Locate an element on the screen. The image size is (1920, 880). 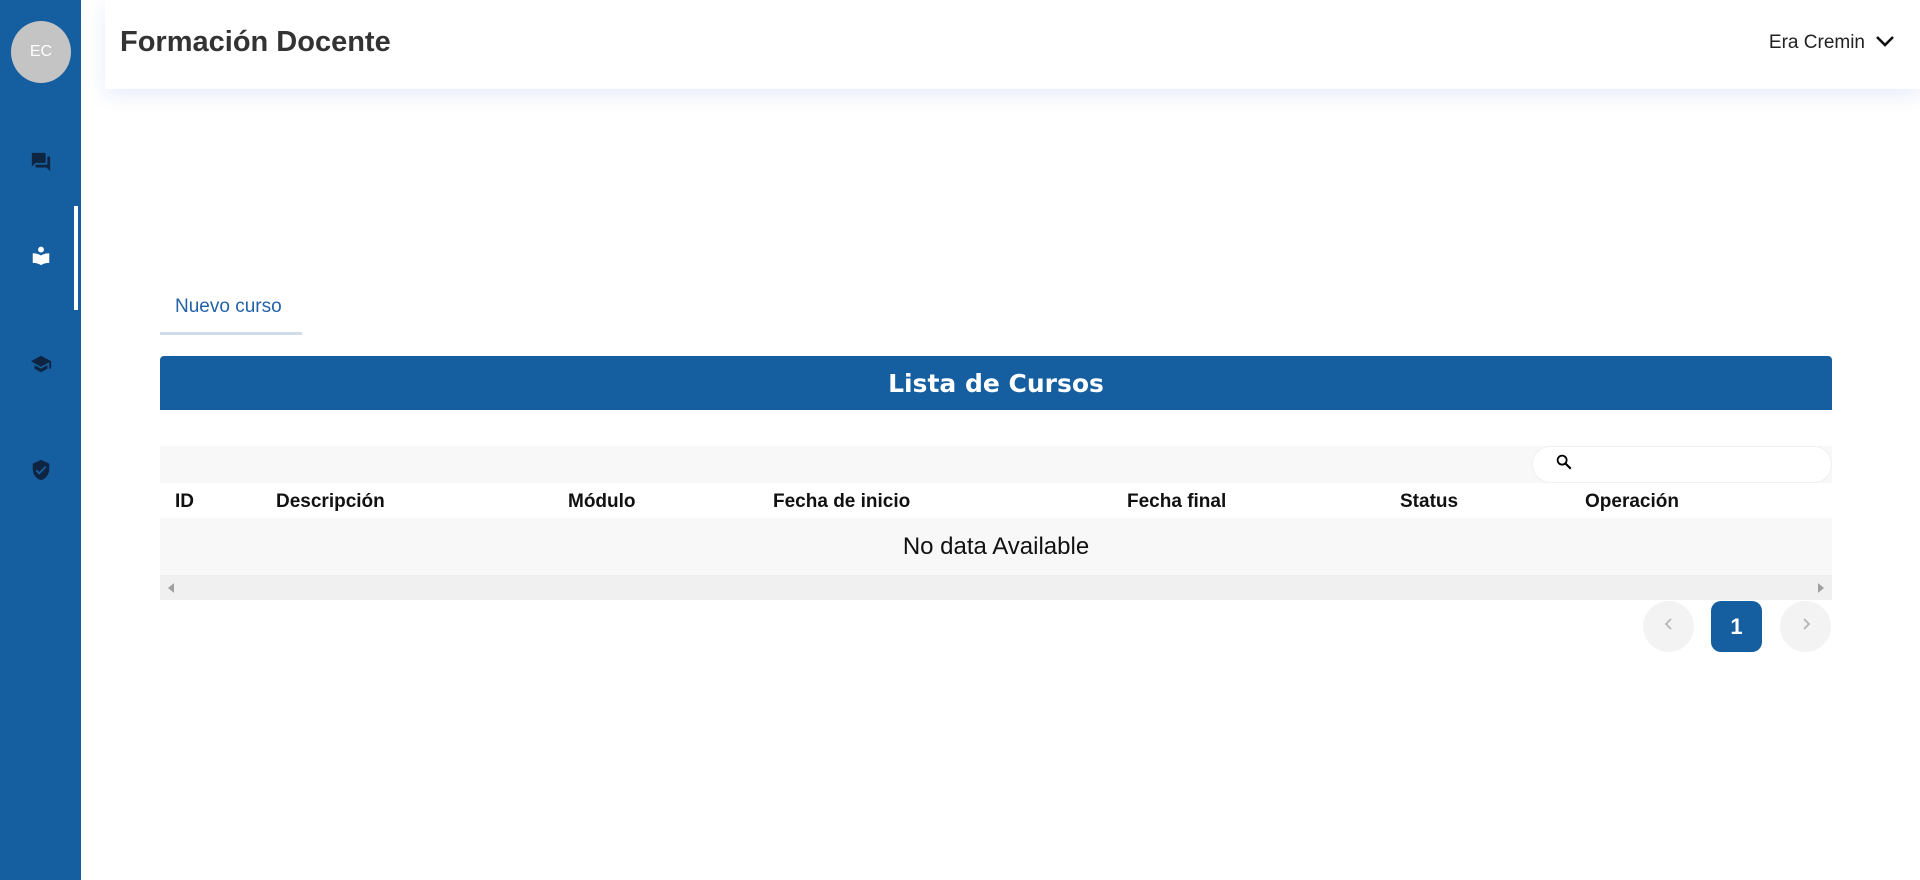
book-reader-icon is located at coordinates (41, 258).